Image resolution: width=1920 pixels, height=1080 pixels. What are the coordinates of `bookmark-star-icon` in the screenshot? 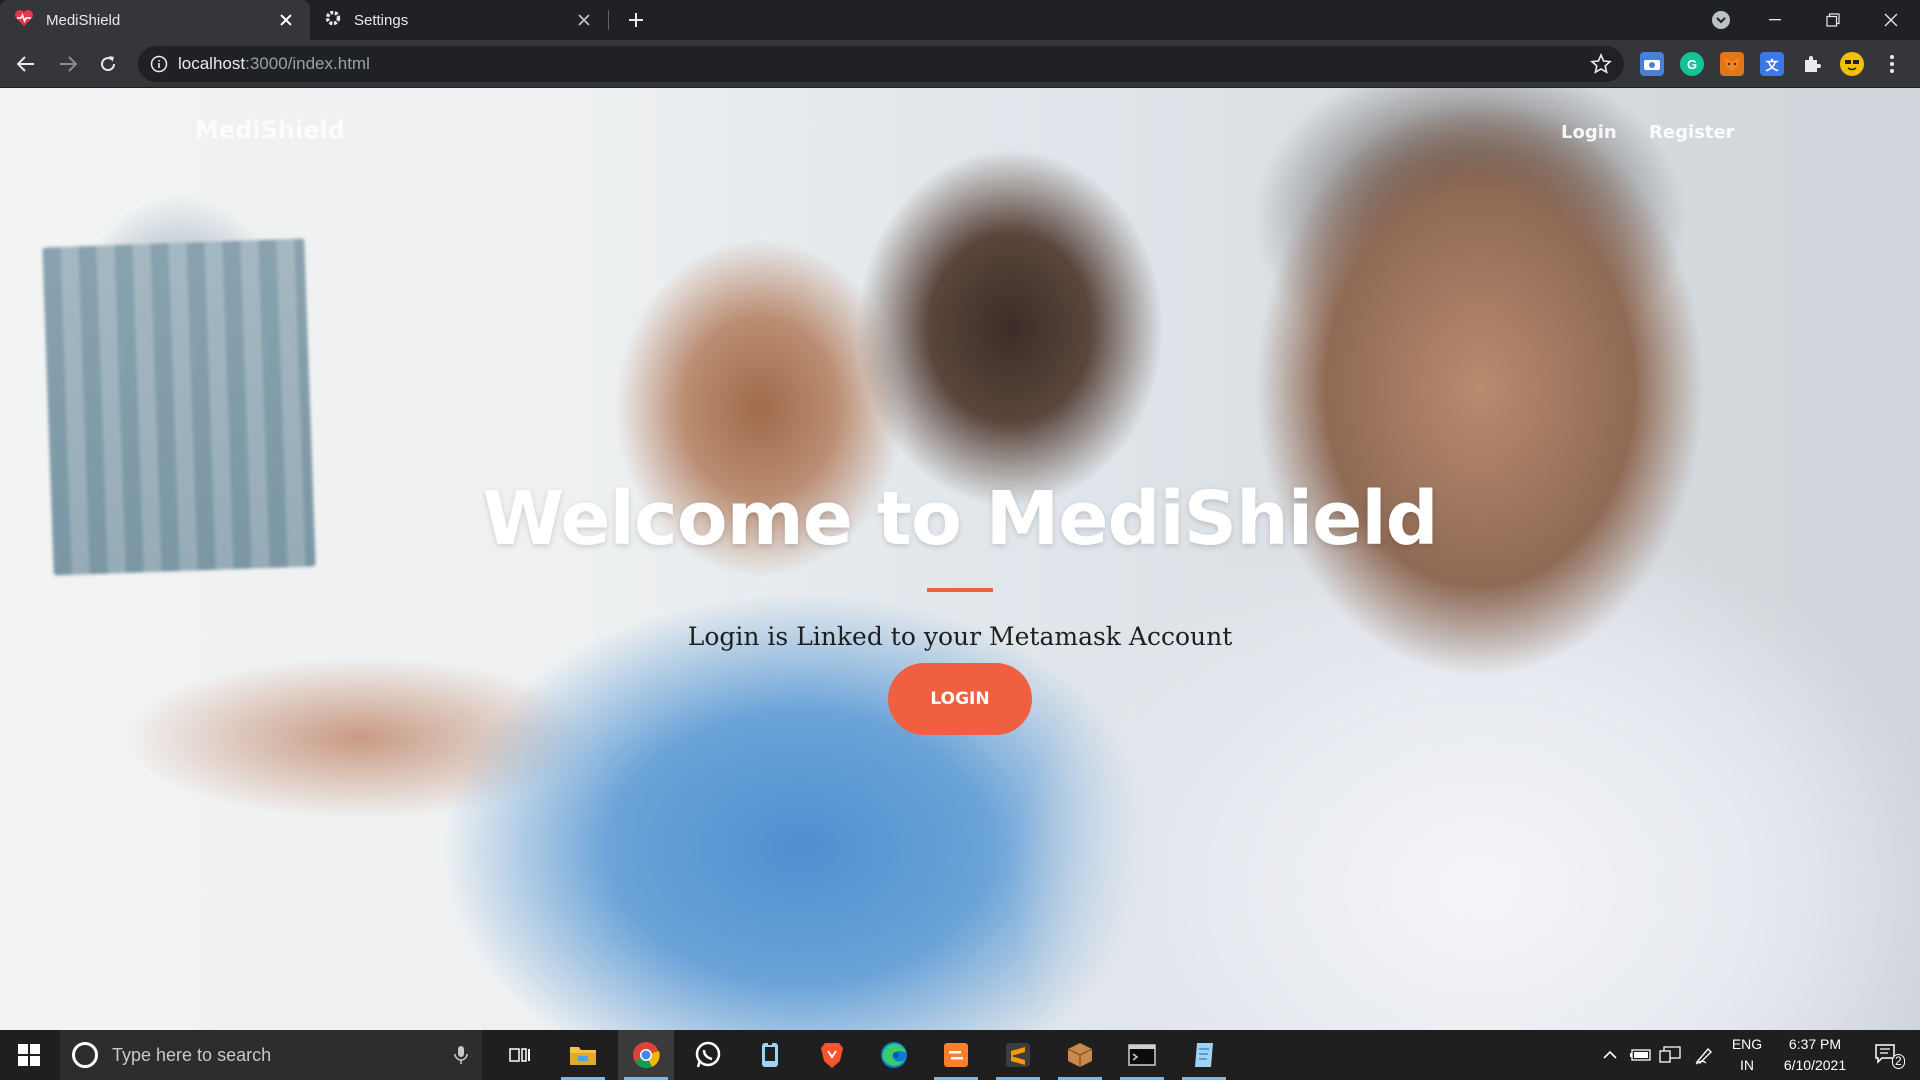 It's located at (1601, 63).